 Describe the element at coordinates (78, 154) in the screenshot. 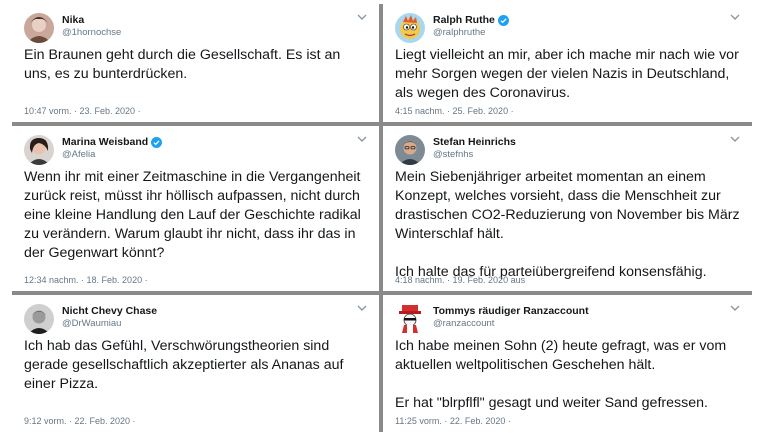

I see `user-handle: @Afelia` at that location.